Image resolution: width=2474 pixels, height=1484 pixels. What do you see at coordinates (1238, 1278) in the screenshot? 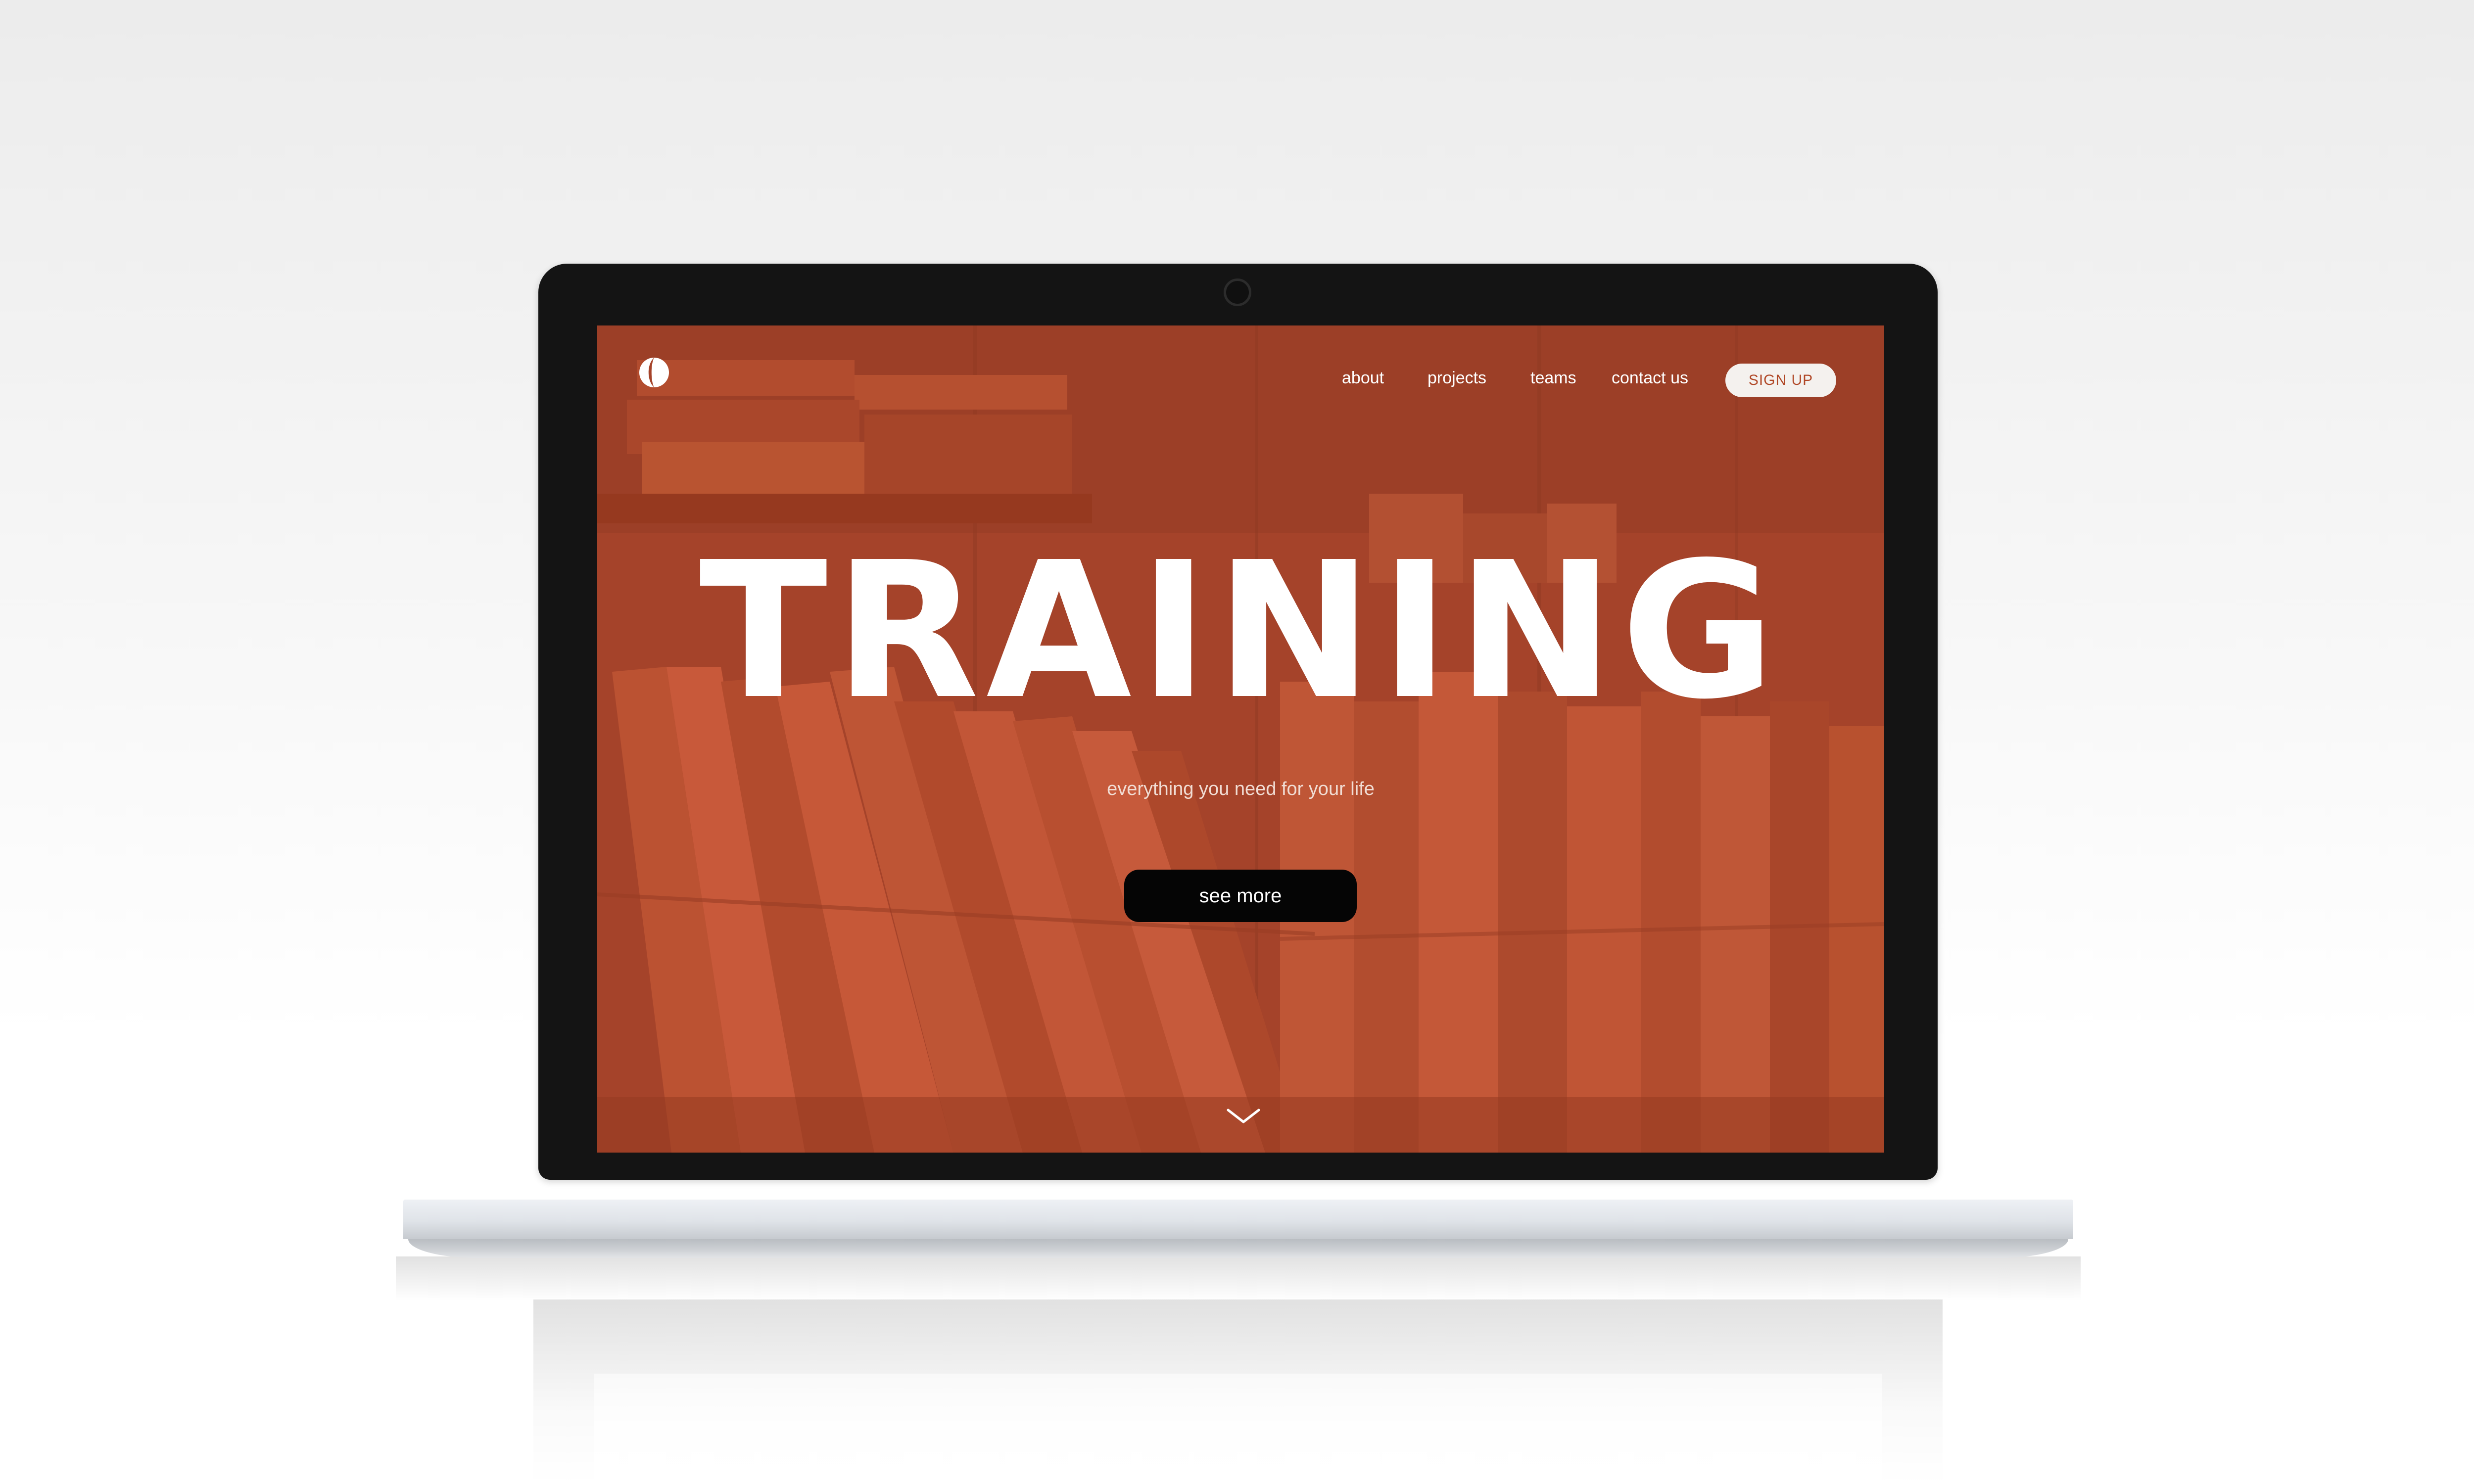
I see `laptop-floor-shadow` at bounding box center [1238, 1278].